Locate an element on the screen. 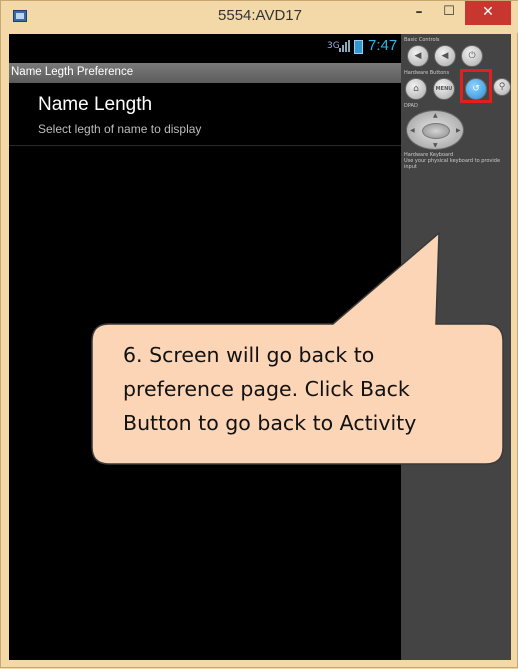 The width and height of the screenshot is (518, 669). network-type: 3G is located at coordinates (333, 46).